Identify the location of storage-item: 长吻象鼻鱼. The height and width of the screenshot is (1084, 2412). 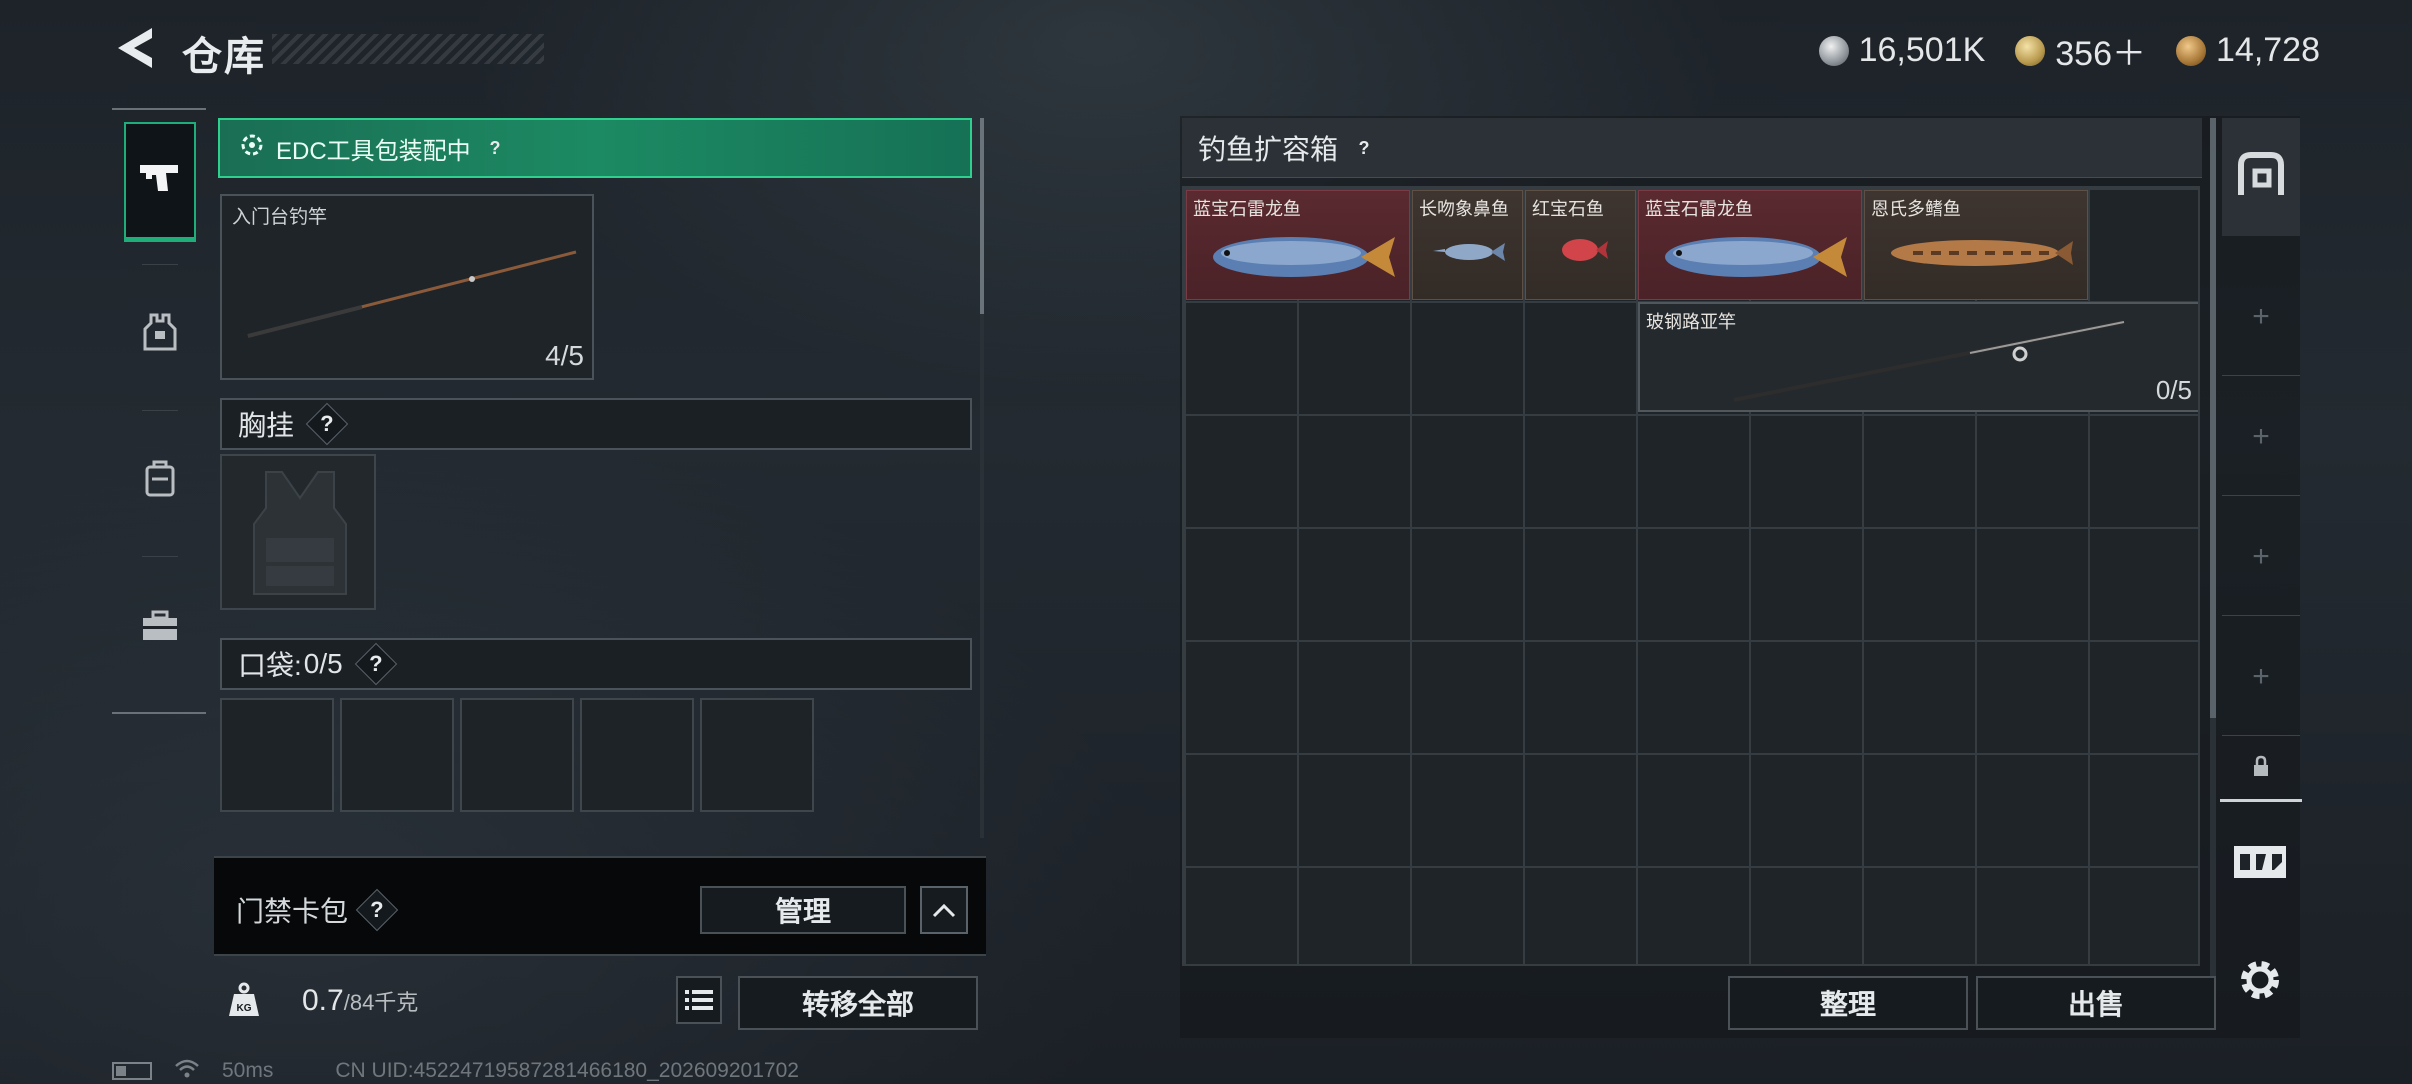
(1467, 245).